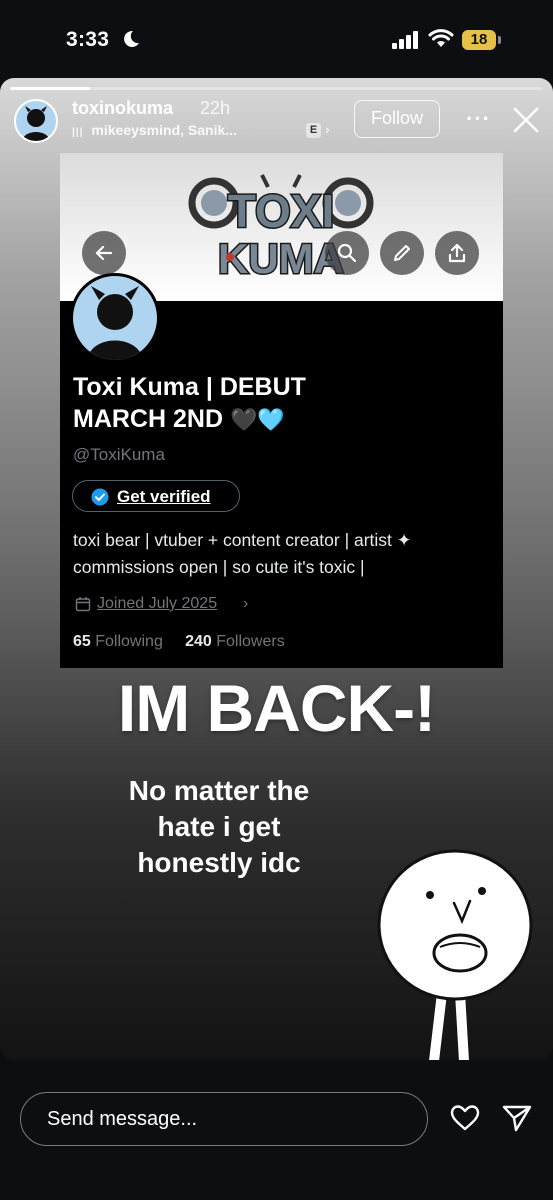 The width and height of the screenshot is (553, 1200). I want to click on story-avatar, so click(36, 121).